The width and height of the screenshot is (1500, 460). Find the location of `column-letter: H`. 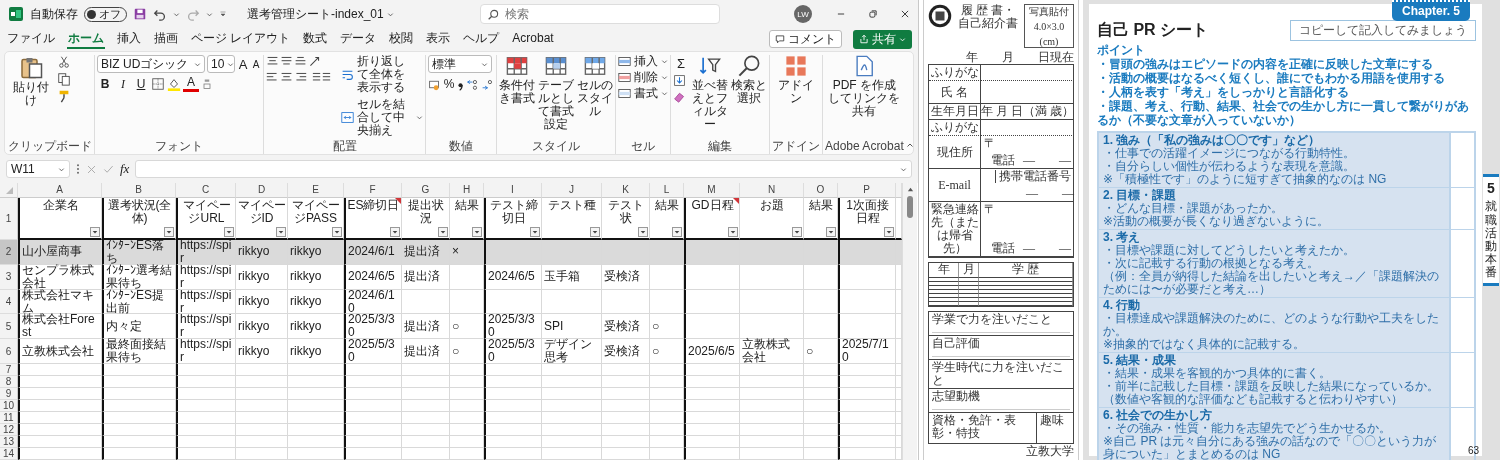

column-letter: H is located at coordinates (467, 190).